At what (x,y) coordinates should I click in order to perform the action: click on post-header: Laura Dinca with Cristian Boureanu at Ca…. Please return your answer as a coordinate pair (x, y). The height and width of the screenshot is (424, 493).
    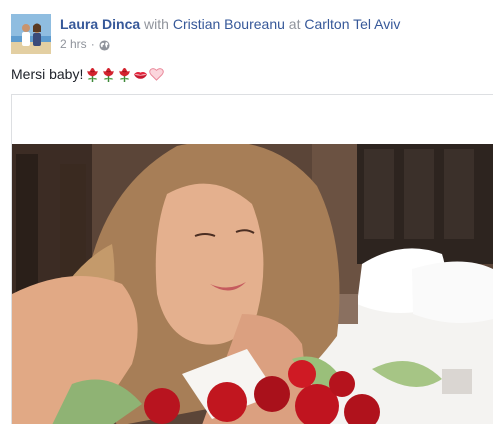
    Looking at the image, I should click on (230, 24).